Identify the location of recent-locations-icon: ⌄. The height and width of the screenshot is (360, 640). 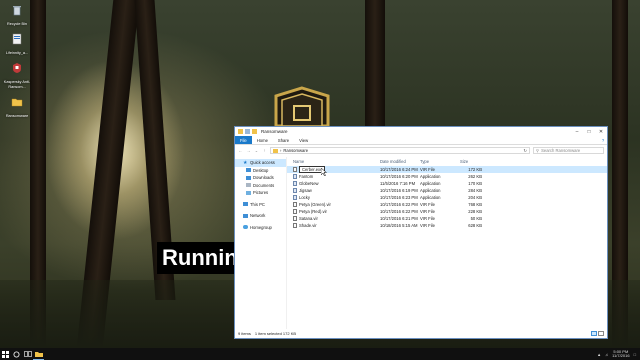
(256, 150).